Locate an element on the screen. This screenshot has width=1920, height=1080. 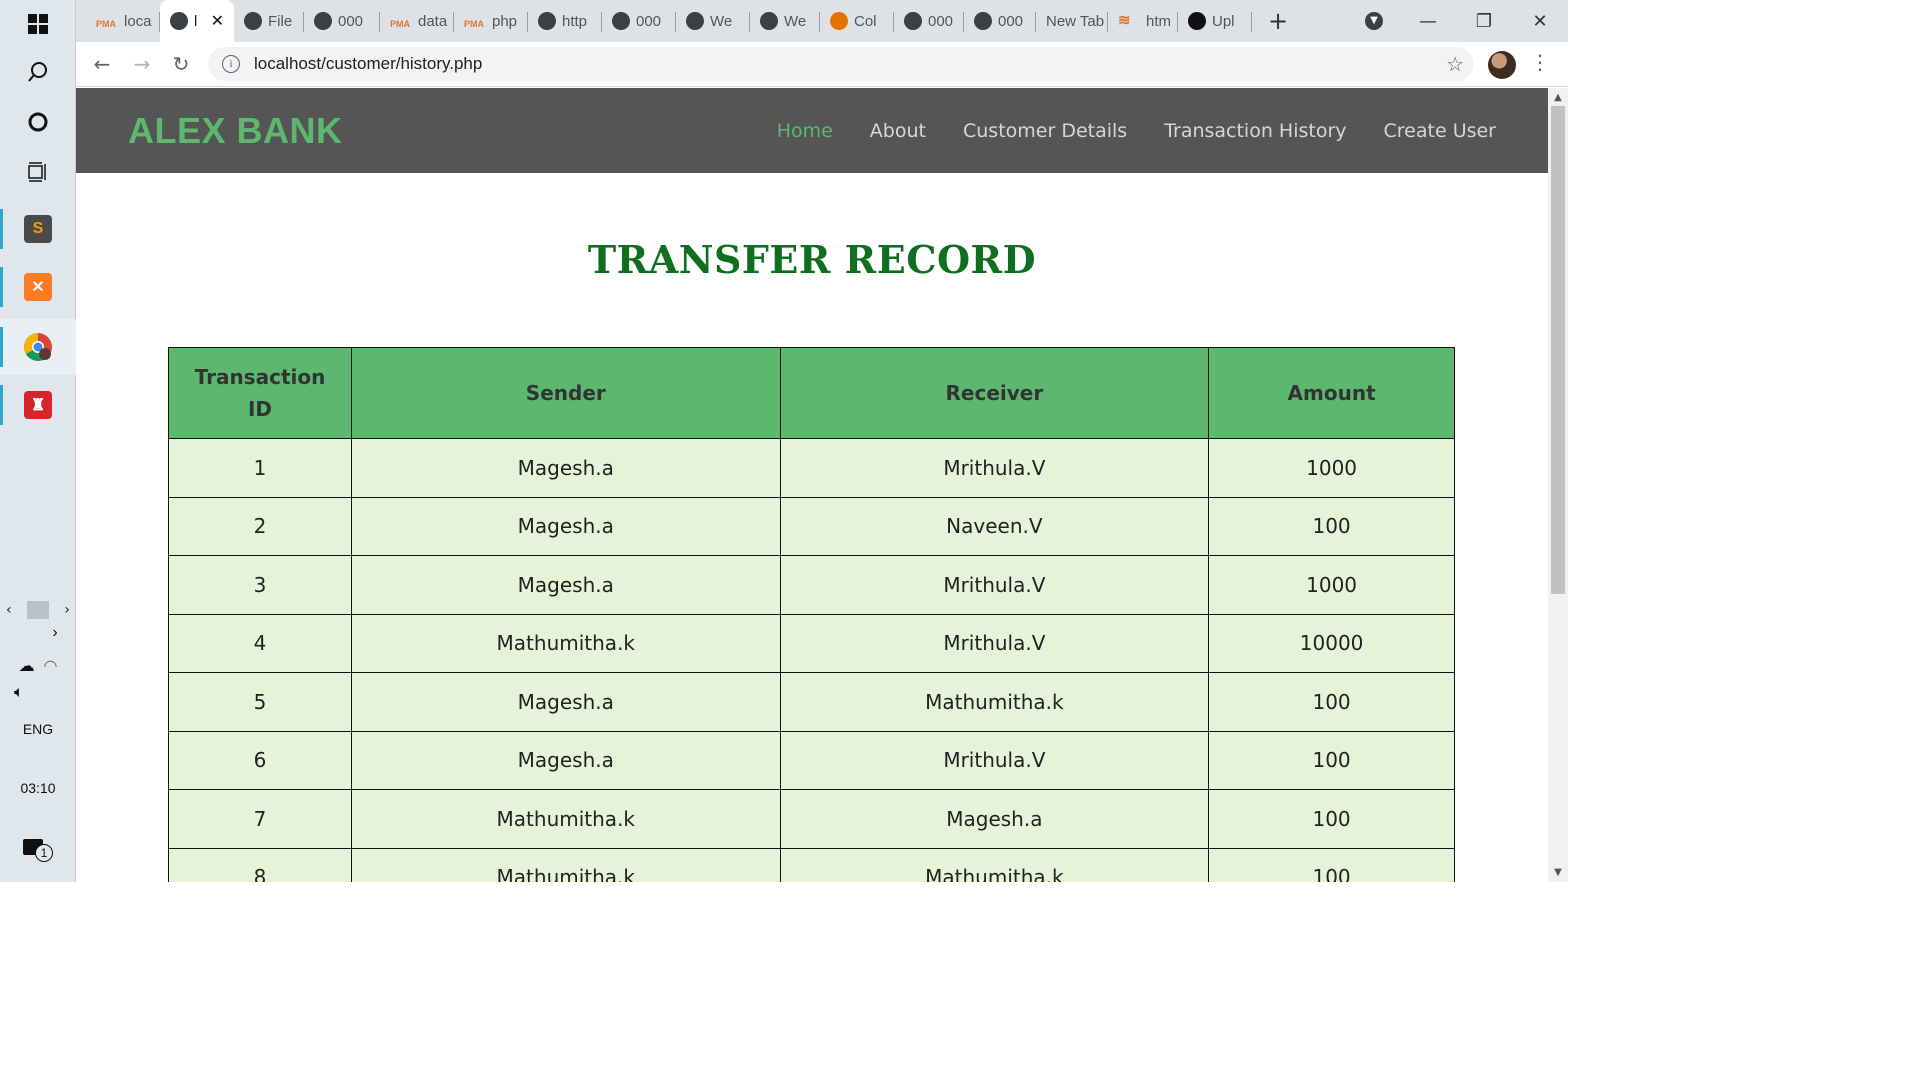
table-row: 7 Mathumitha.k Magesh.a 100 is located at coordinates (811, 819).